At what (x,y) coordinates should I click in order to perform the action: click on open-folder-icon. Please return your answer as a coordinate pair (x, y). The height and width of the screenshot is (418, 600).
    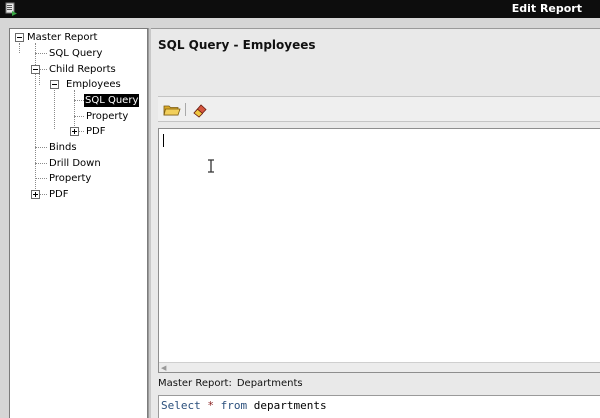
    Looking at the image, I should click on (172, 110).